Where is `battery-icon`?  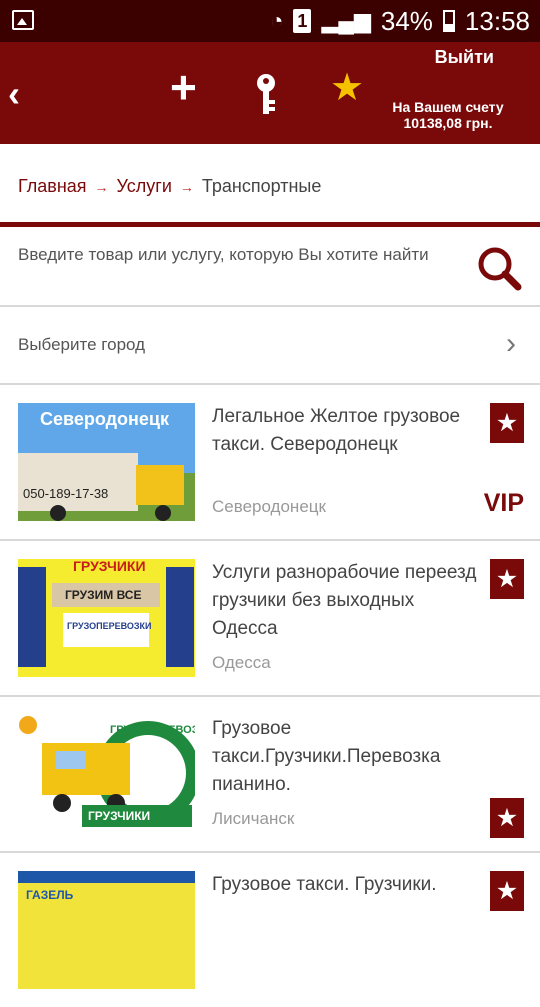 battery-icon is located at coordinates (448, 21).